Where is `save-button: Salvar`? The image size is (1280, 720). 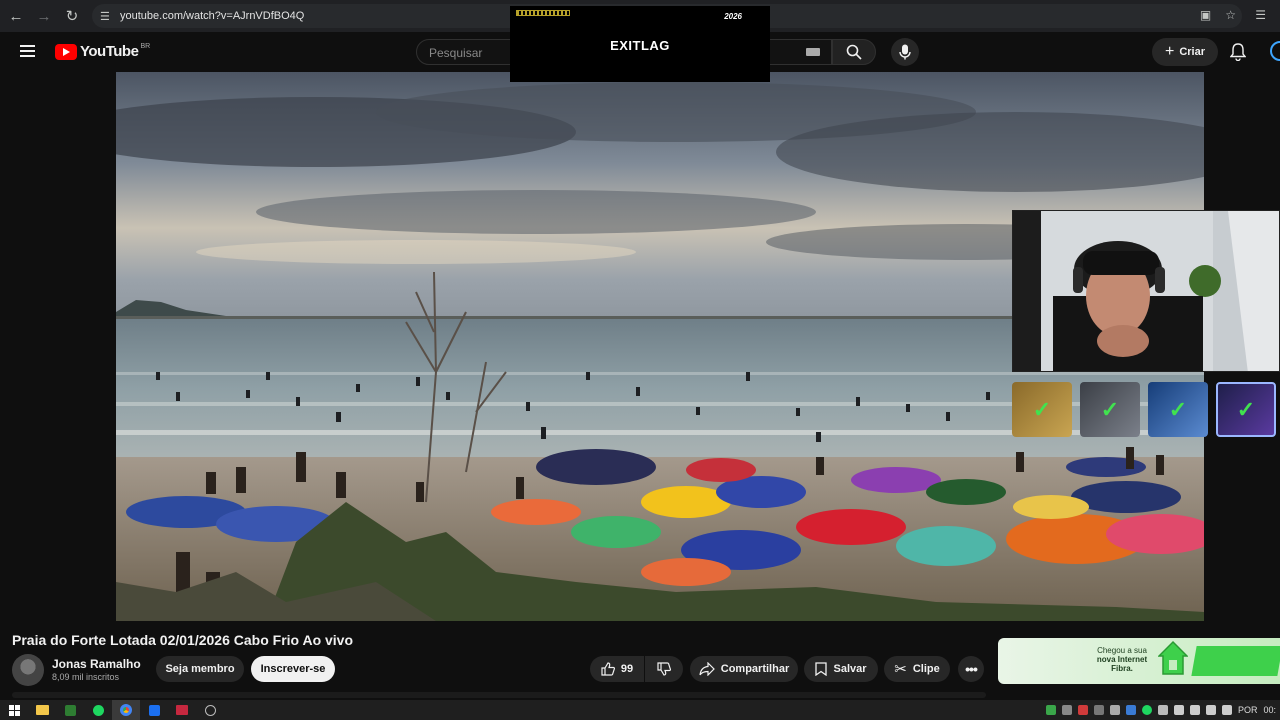 save-button: Salvar is located at coordinates (841, 669).